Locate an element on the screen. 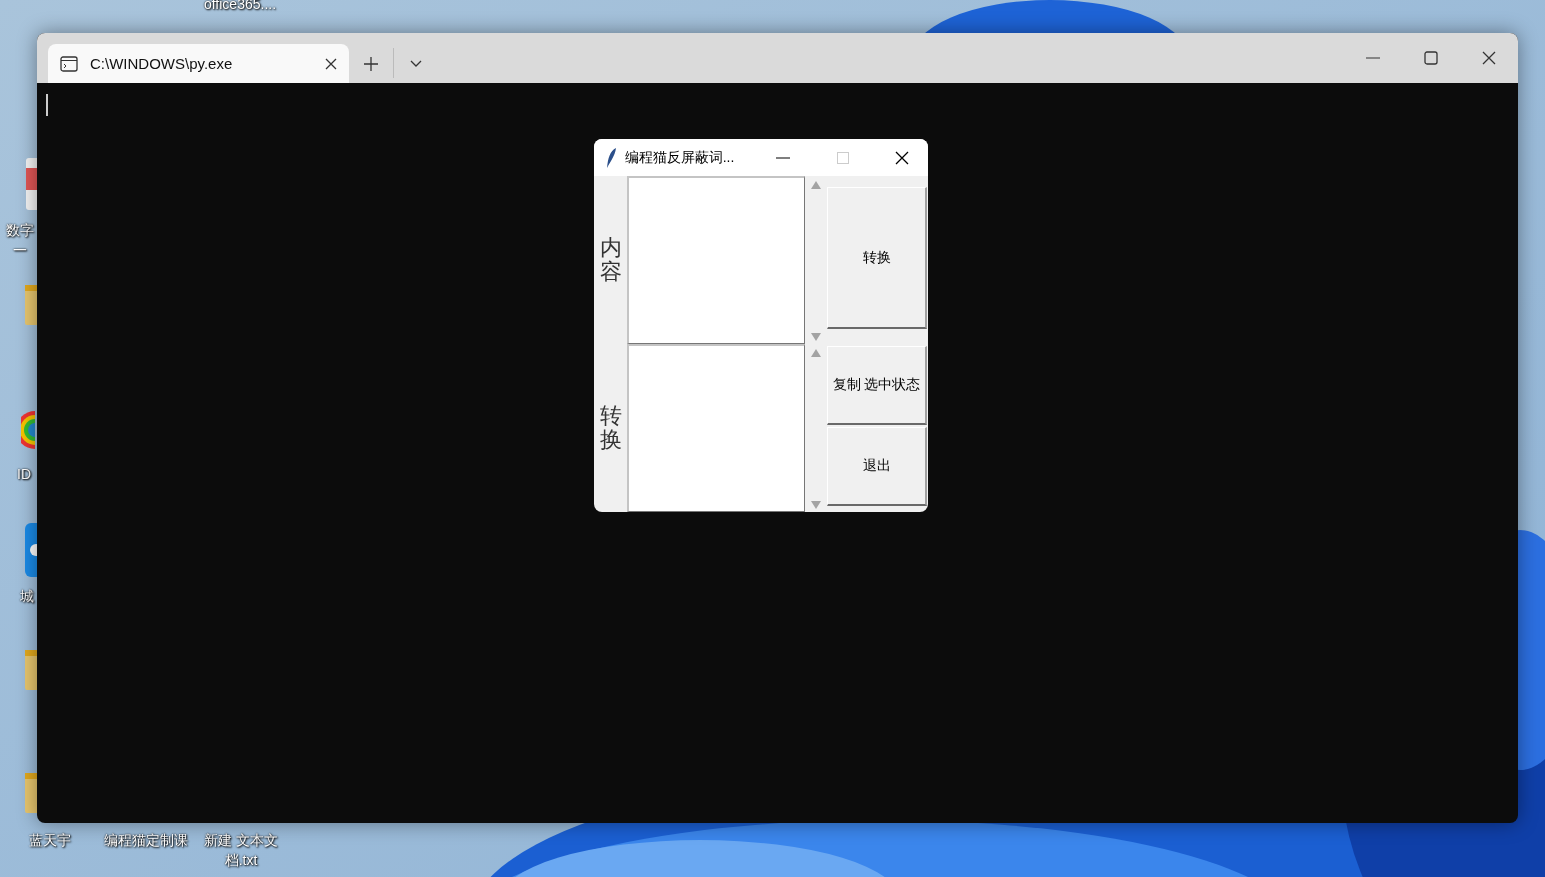  icon-label: 一 is located at coordinates (20, 250).